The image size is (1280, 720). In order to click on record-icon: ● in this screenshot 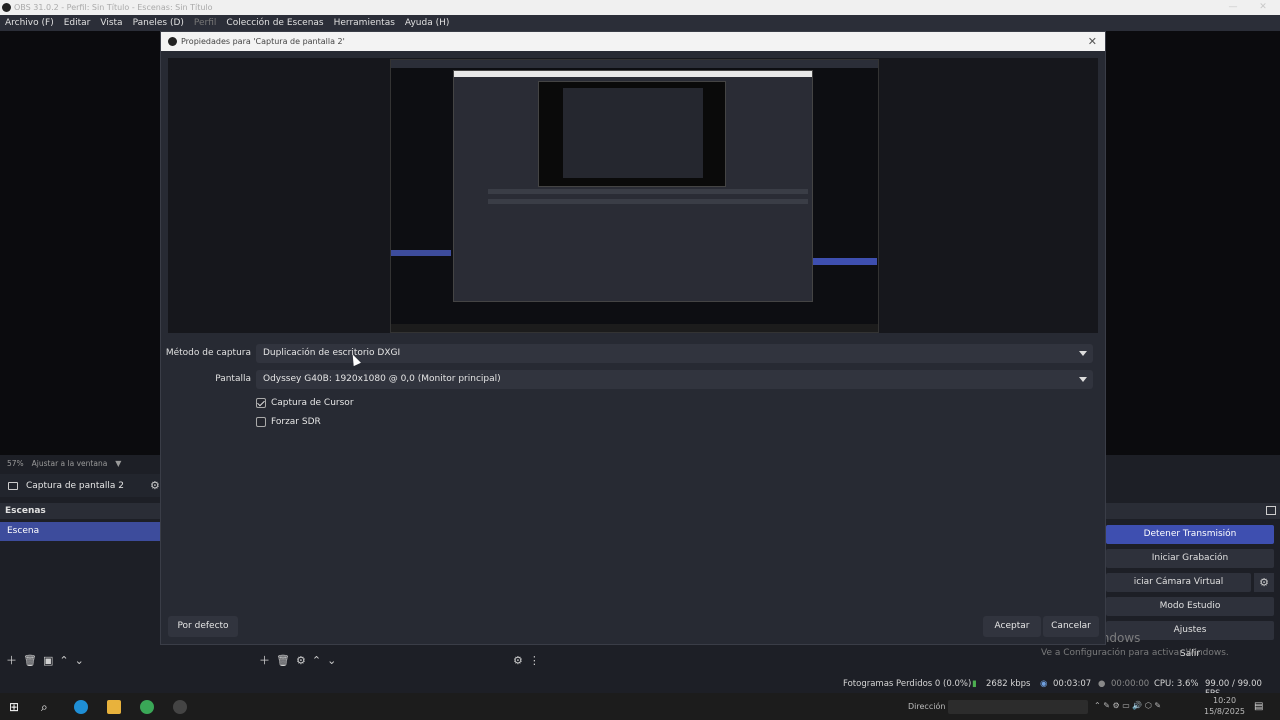, I will do `click(1102, 684)`.